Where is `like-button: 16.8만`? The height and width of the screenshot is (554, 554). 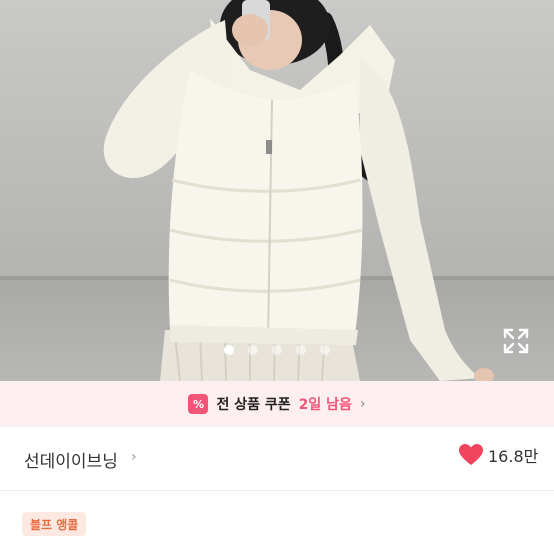 like-button: 16.8만 is located at coordinates (498, 455).